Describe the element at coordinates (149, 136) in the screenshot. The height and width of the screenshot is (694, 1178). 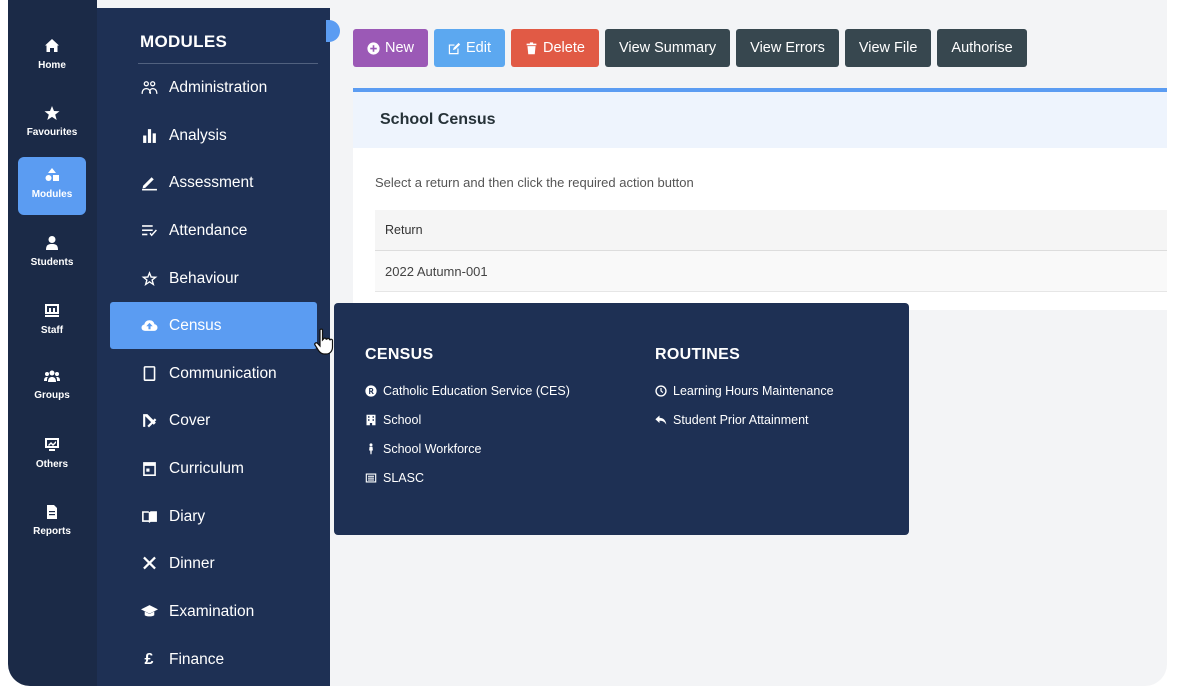
I see `bar-chart-icon` at that location.